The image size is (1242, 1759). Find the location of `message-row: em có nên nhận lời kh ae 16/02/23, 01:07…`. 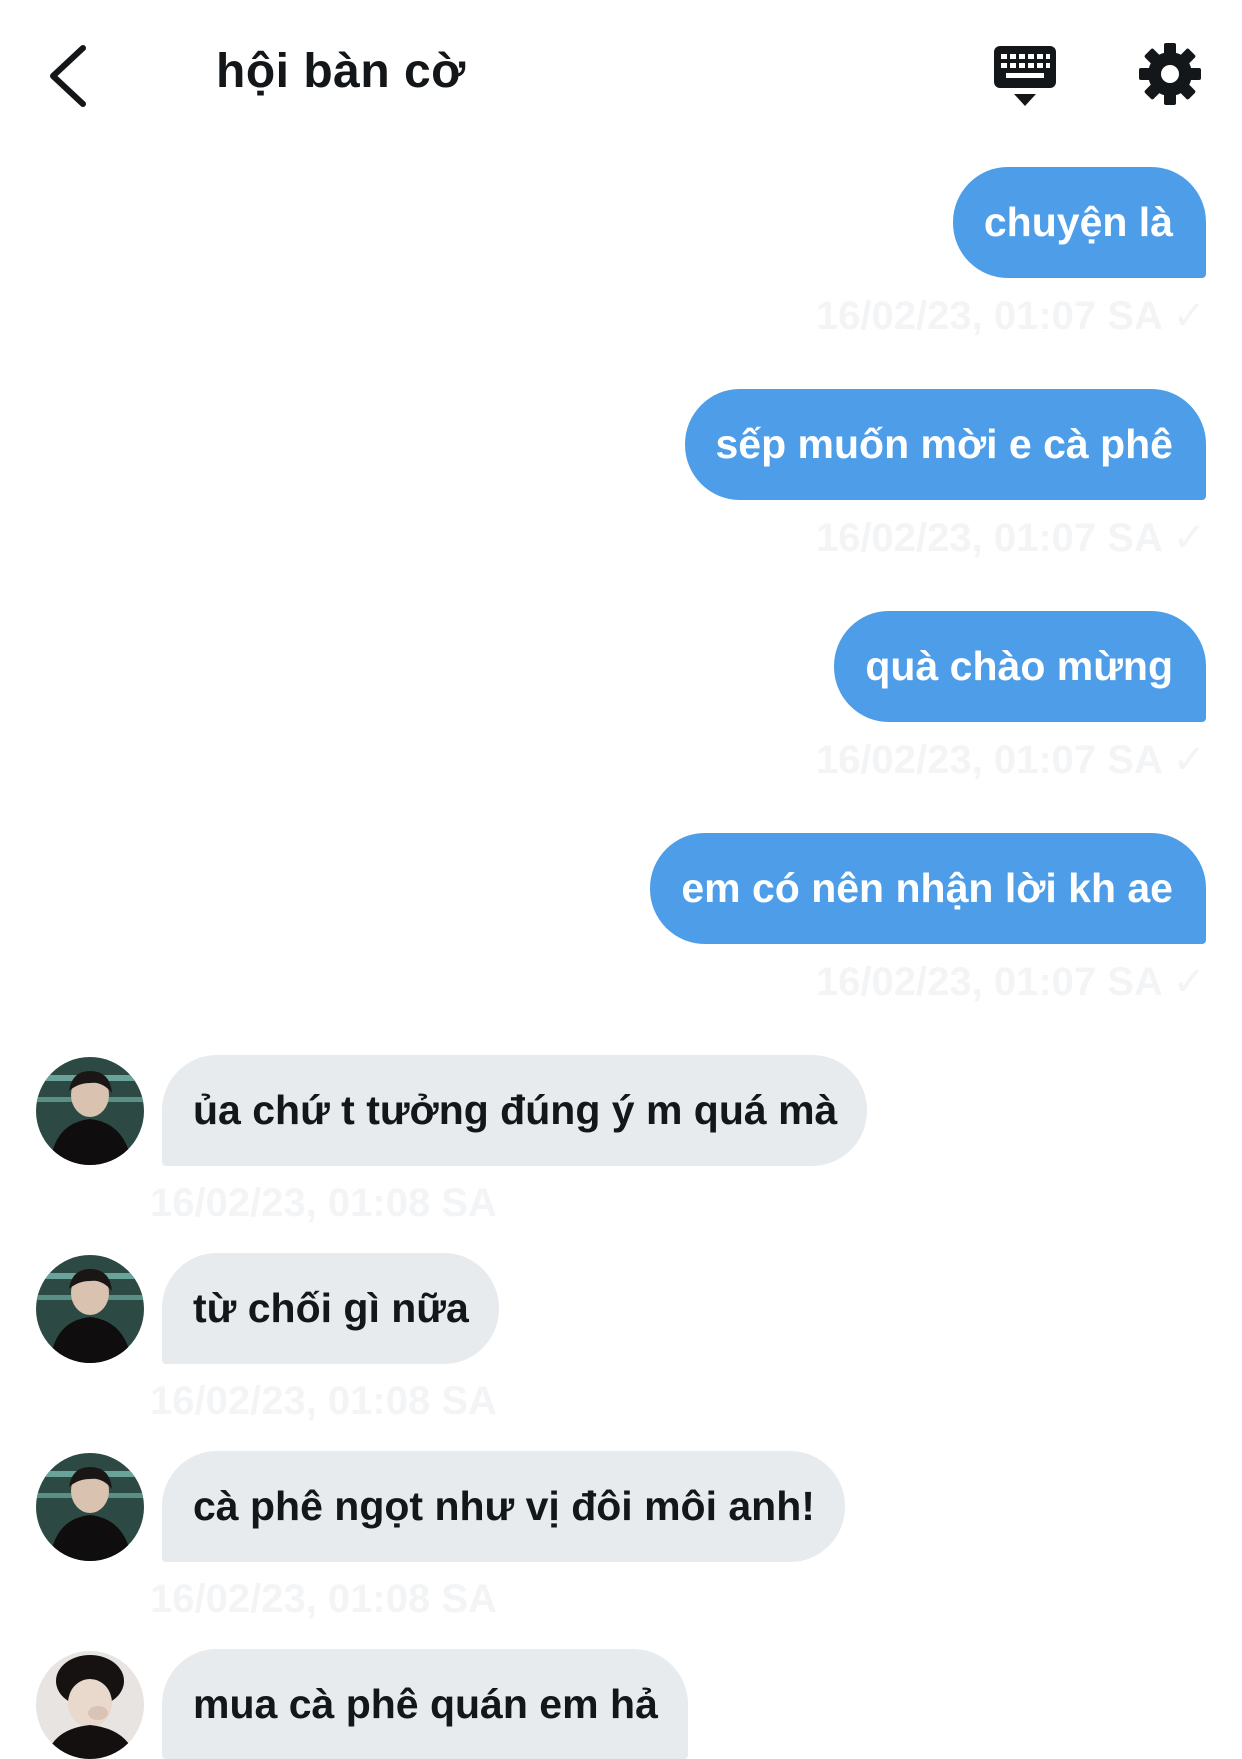

message-row: em có nên nhận lời kh ae 16/02/23, 01:07… is located at coordinates (621, 933).